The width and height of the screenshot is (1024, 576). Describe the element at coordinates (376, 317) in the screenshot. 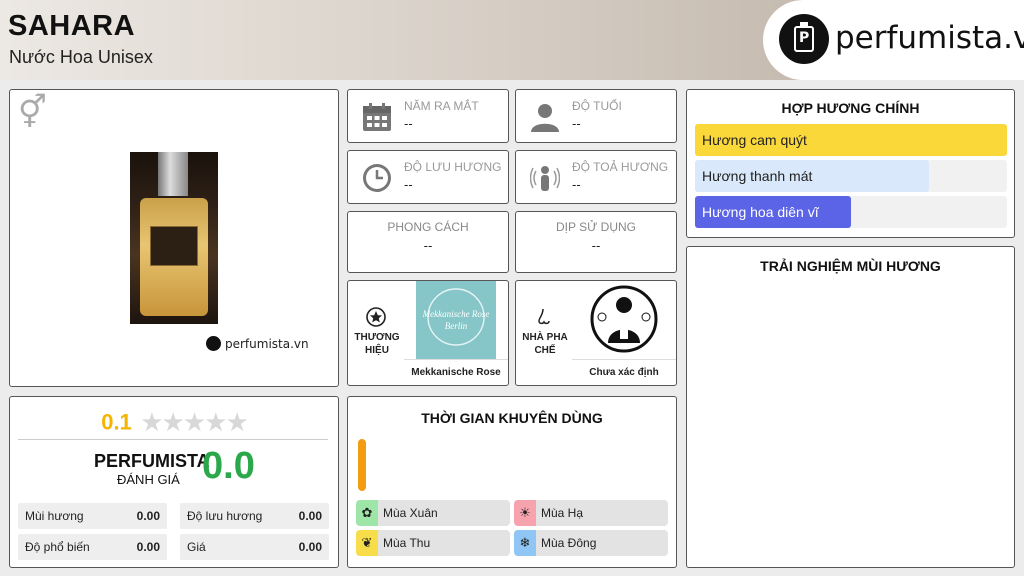

I see `star-badge-icon` at that location.